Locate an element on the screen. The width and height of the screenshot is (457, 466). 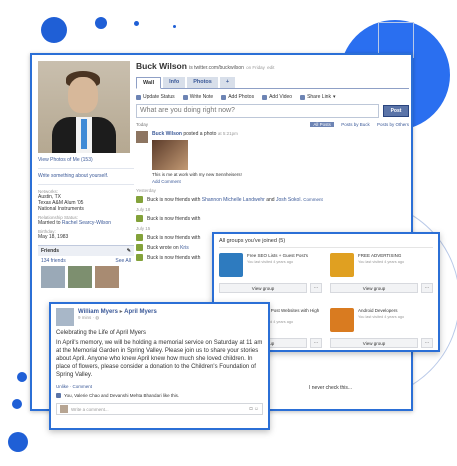
status-input: What are you doing right now? is located at coordinates (257, 111).